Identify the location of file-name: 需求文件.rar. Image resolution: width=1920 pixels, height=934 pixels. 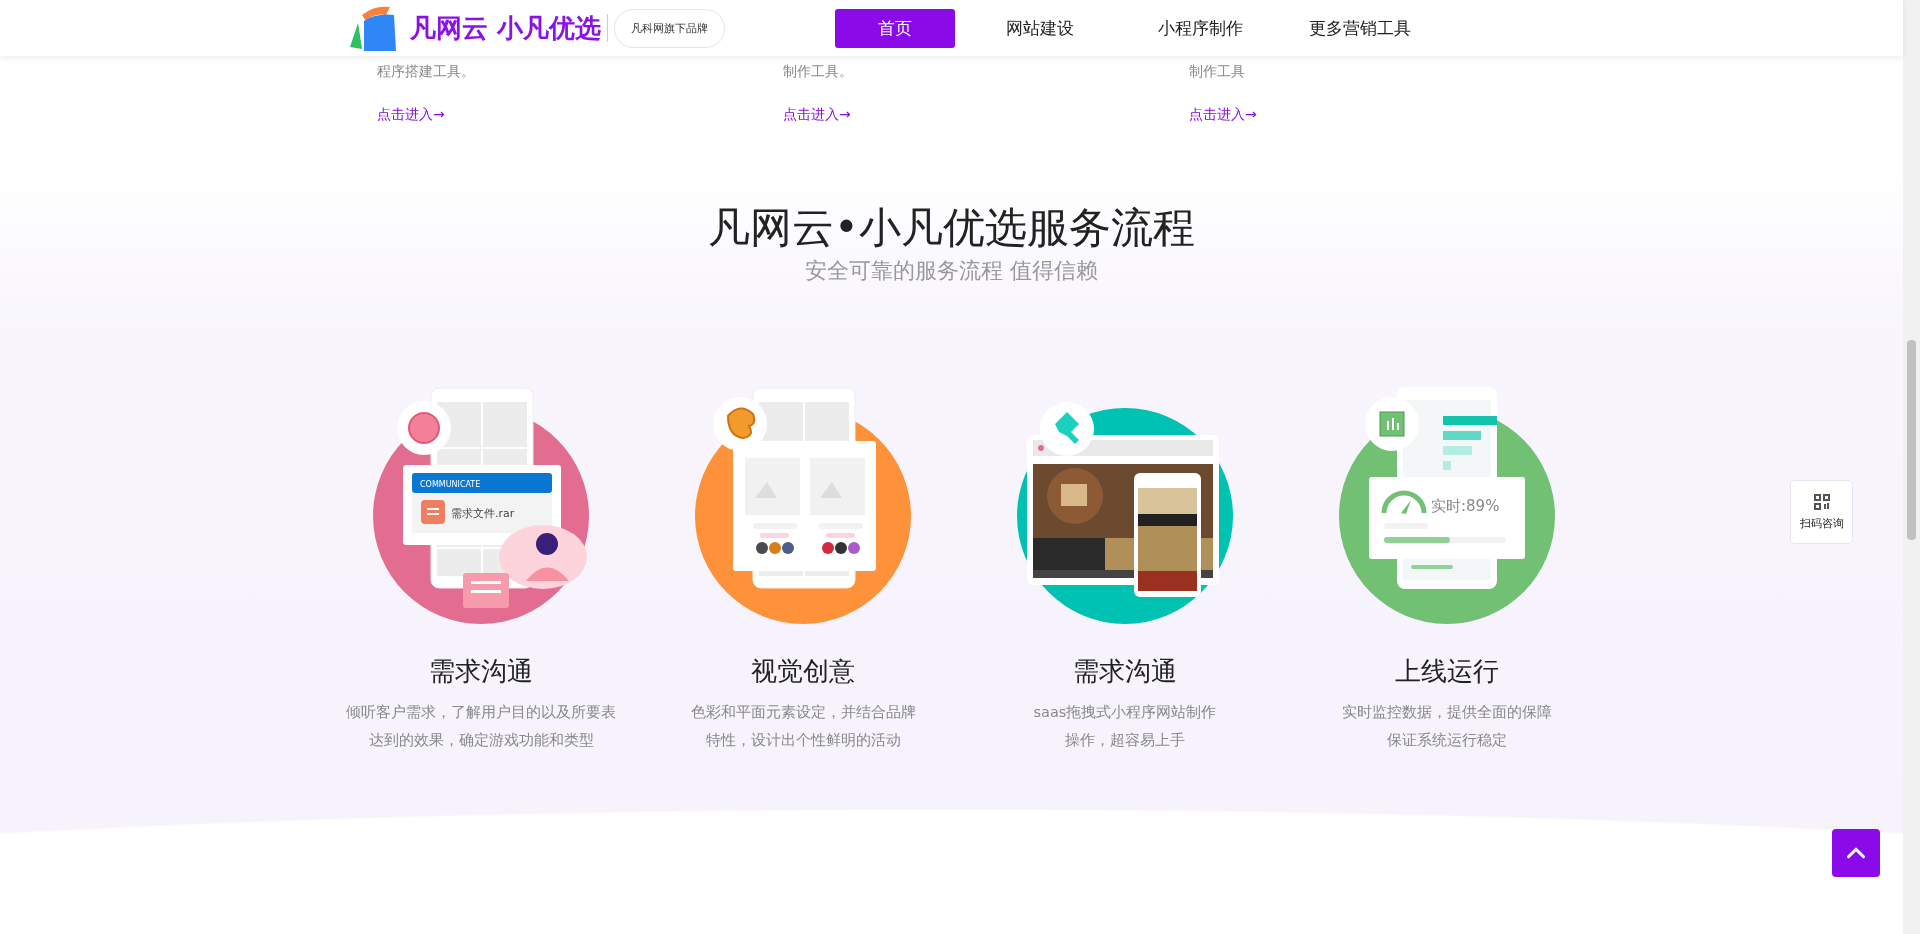
(483, 513).